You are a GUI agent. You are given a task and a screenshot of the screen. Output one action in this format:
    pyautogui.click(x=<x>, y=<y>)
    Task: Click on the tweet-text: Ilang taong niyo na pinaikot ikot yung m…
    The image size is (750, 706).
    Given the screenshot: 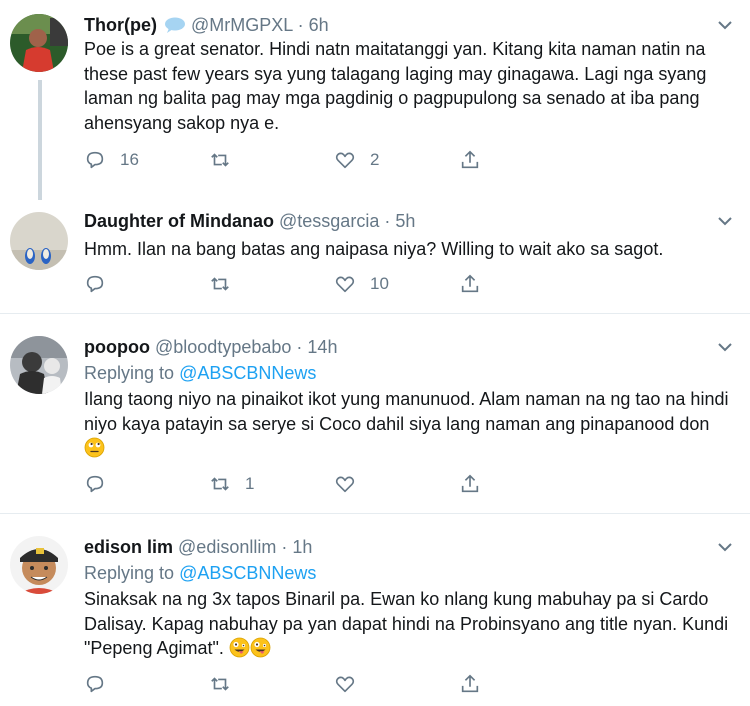 What is the action you would take?
    pyautogui.click(x=409, y=424)
    